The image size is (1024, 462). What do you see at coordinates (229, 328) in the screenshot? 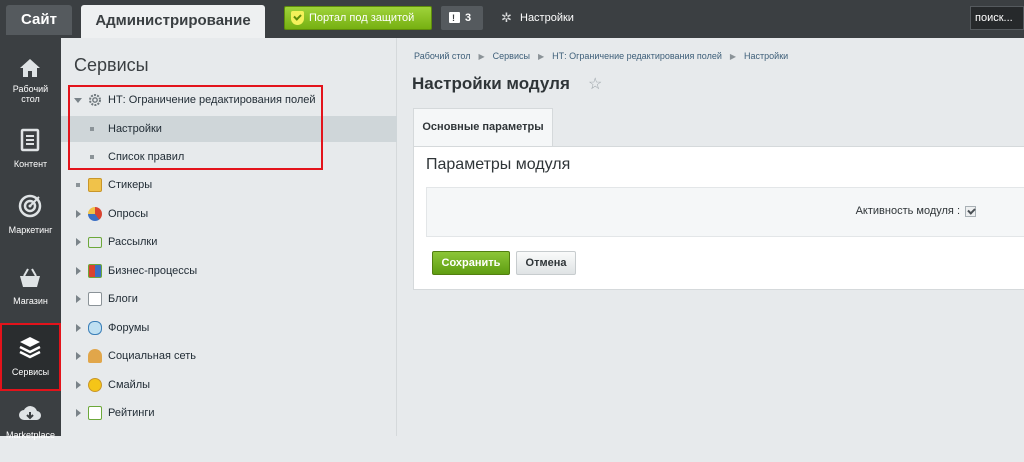
I see `menu-item-forums: Форумы` at bounding box center [229, 328].